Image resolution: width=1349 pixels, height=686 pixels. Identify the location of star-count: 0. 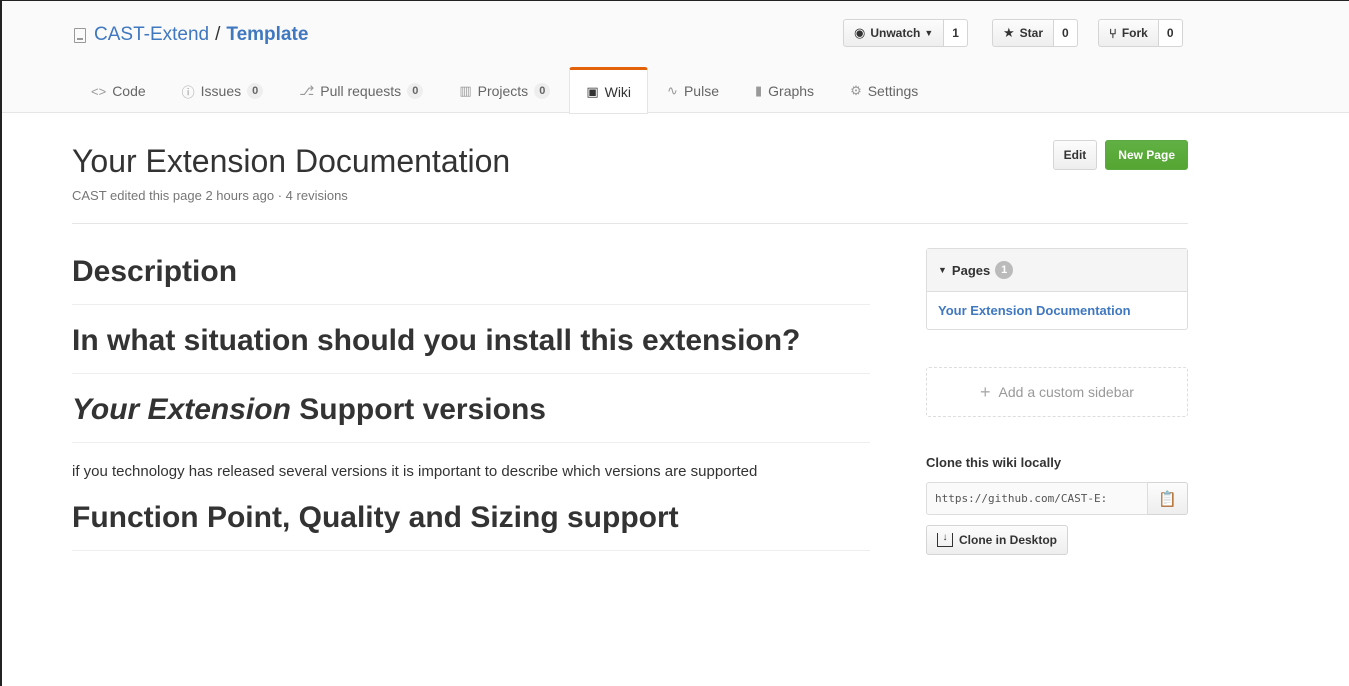
(1066, 33).